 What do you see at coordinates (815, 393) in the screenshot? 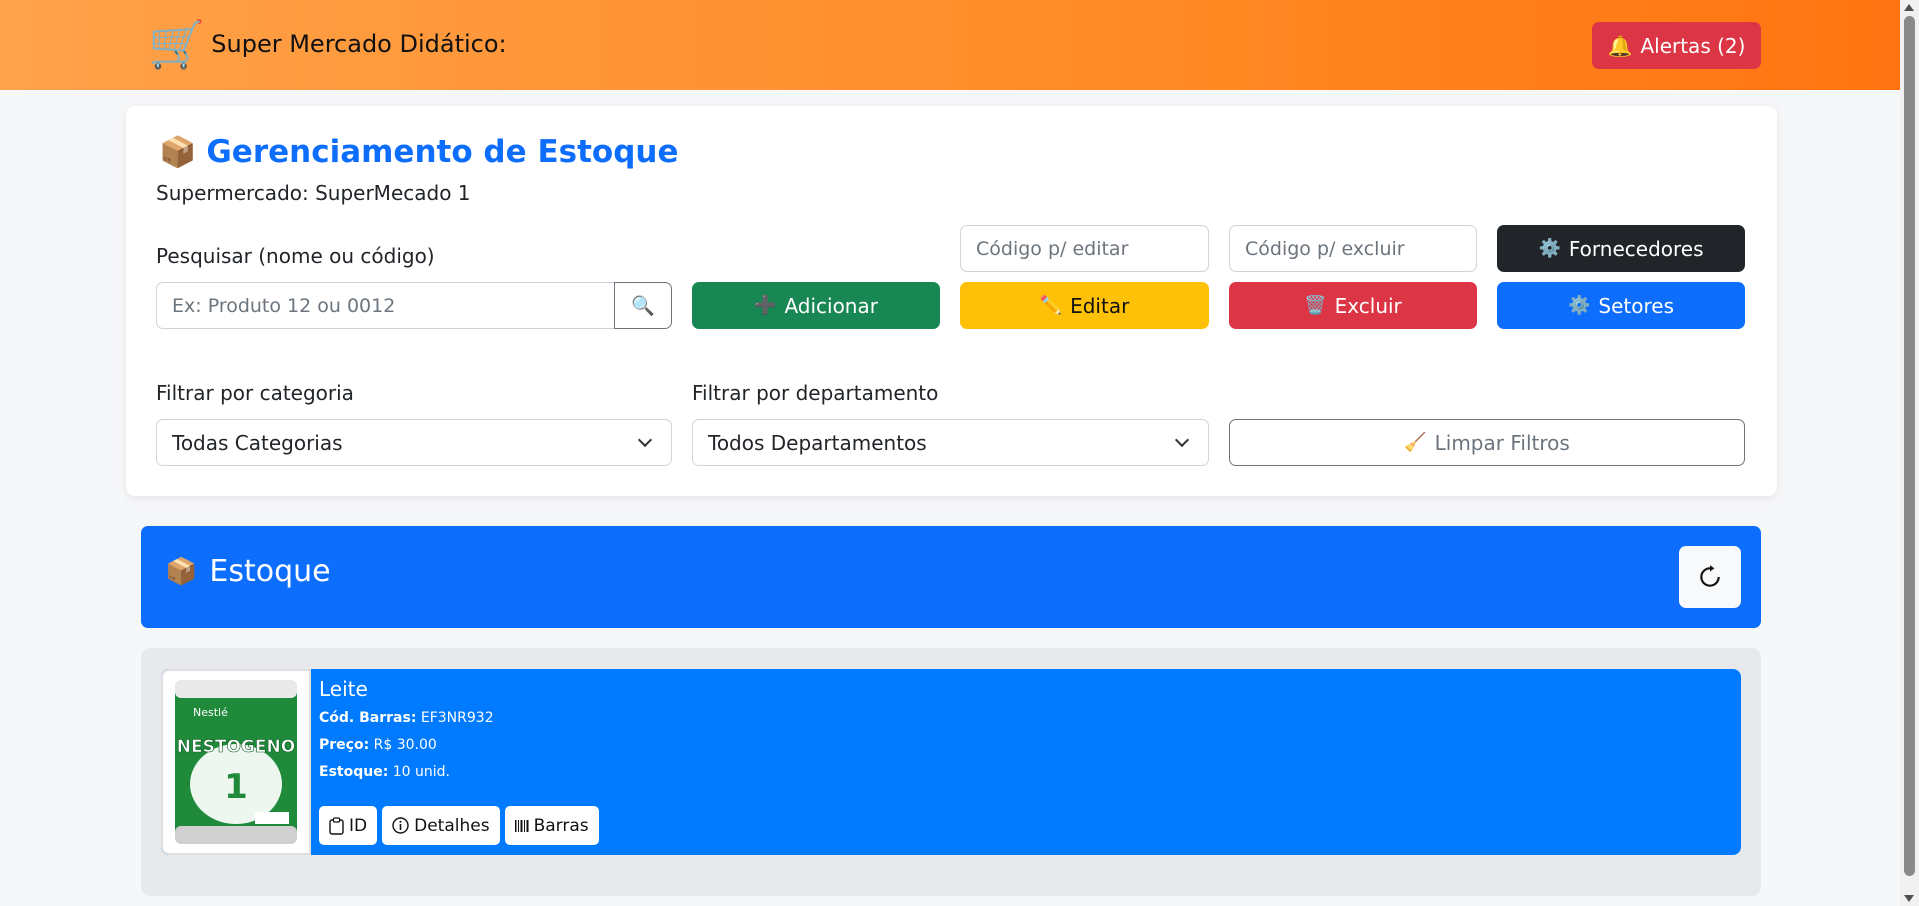
I see `department-filter-label: Filtrar por departamento` at bounding box center [815, 393].